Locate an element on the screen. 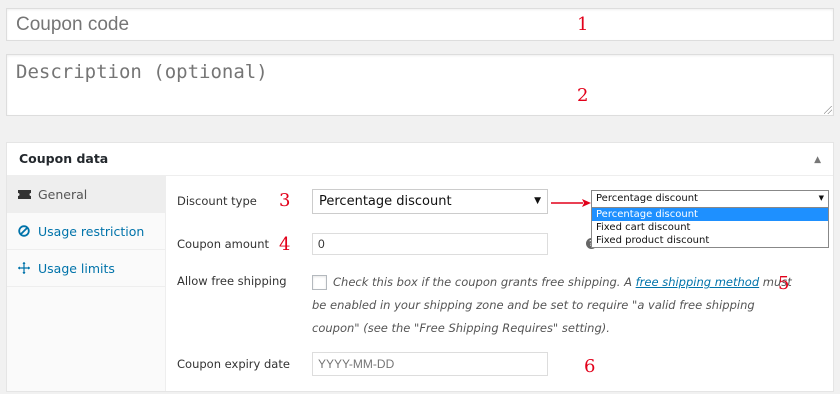 The width and height of the screenshot is (840, 394). coupon-tabs: General Usage restriction Usage limits is located at coordinates (86, 283).